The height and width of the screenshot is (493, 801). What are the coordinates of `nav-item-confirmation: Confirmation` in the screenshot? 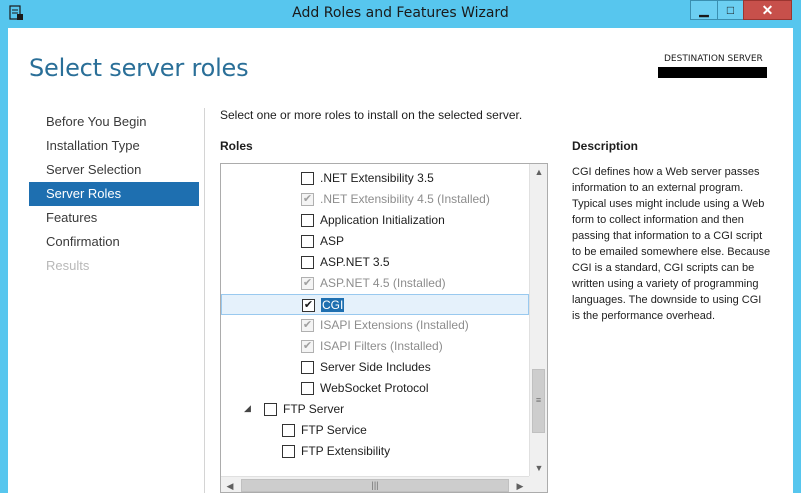 It's located at (114, 242).